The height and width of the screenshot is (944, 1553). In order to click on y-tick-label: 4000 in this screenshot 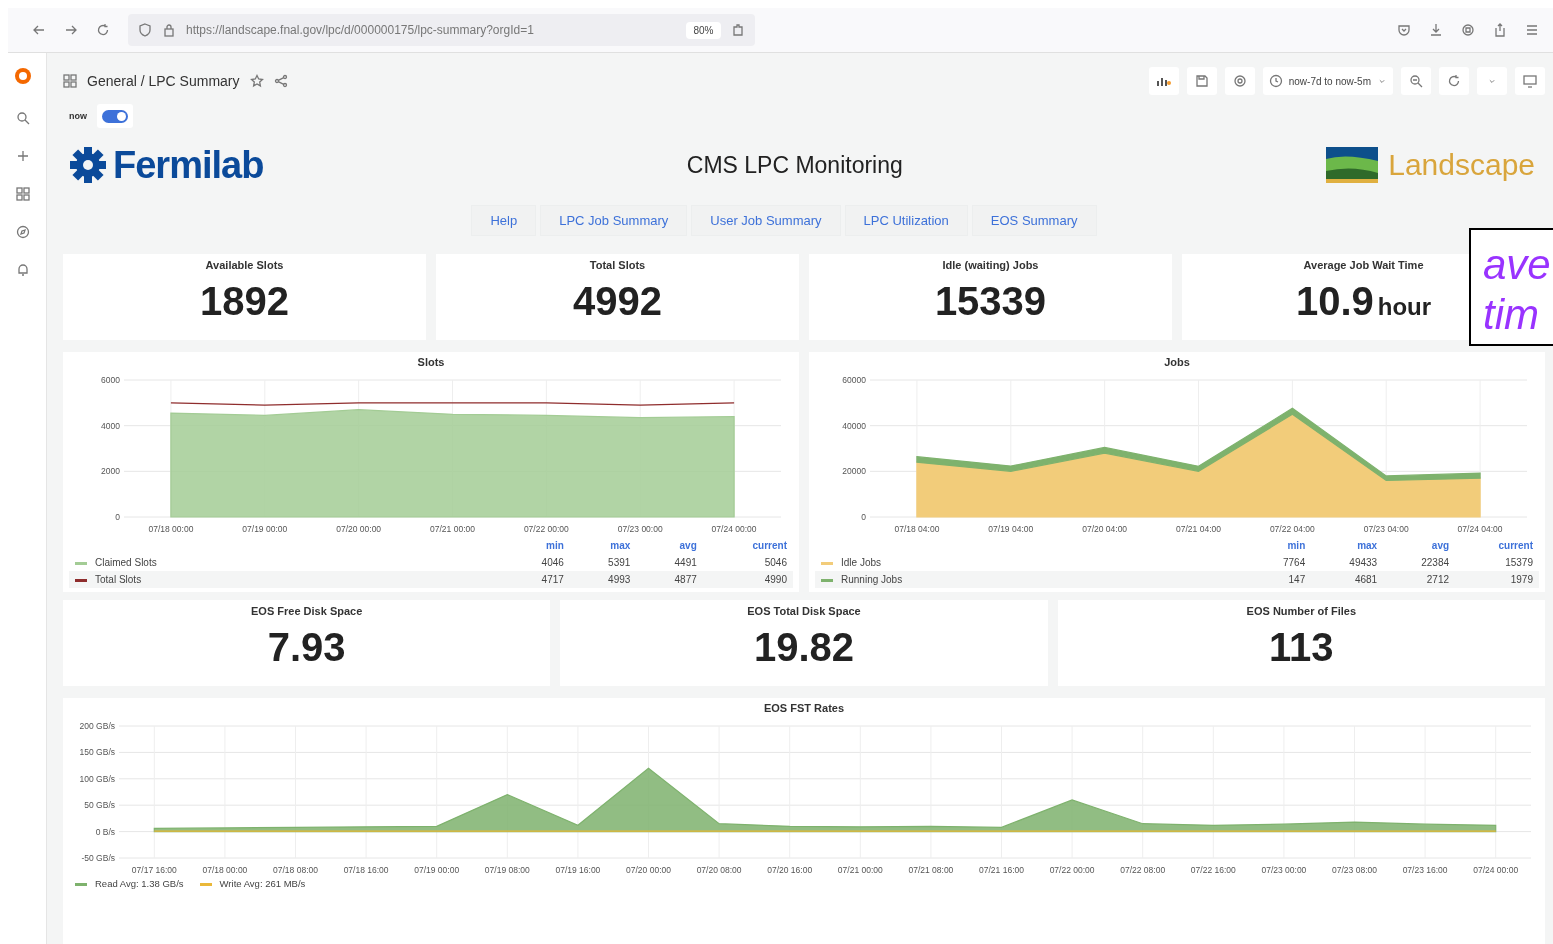, I will do `click(110, 425)`.